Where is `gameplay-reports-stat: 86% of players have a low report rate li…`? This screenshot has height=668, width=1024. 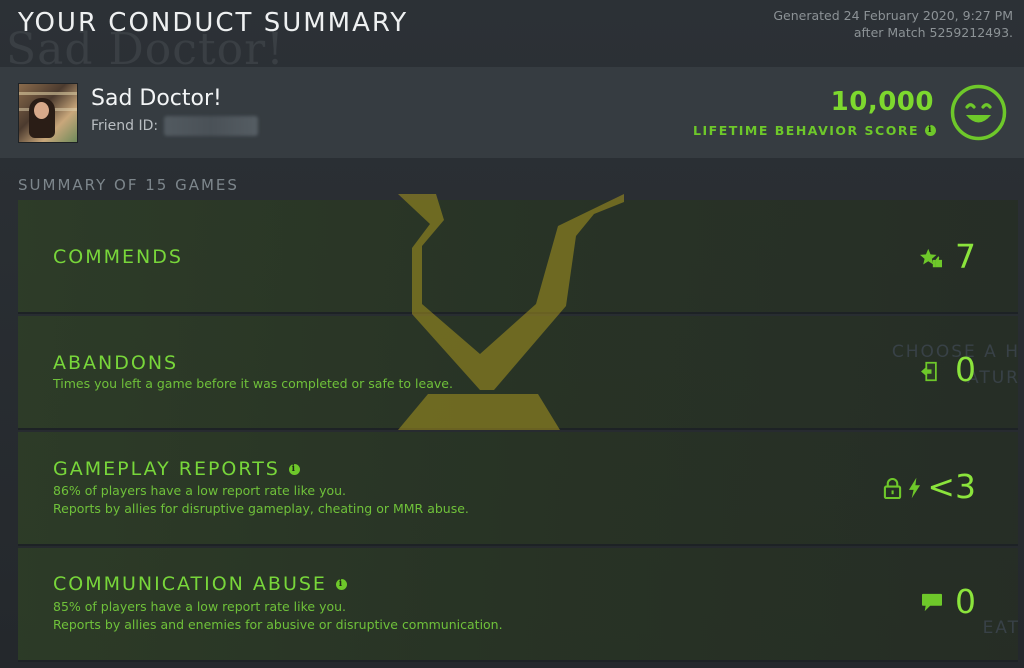
gameplay-reports-stat: 86% of players have a low report rate li… is located at coordinates (200, 490).